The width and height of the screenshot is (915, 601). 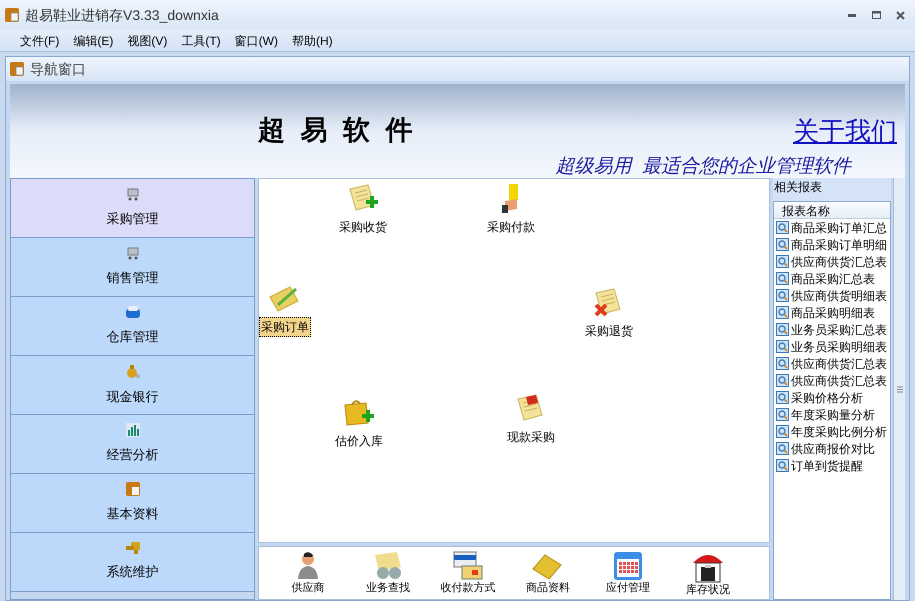 What do you see at coordinates (93, 41) in the screenshot?
I see `menu-item: 编辑(E)` at bounding box center [93, 41].